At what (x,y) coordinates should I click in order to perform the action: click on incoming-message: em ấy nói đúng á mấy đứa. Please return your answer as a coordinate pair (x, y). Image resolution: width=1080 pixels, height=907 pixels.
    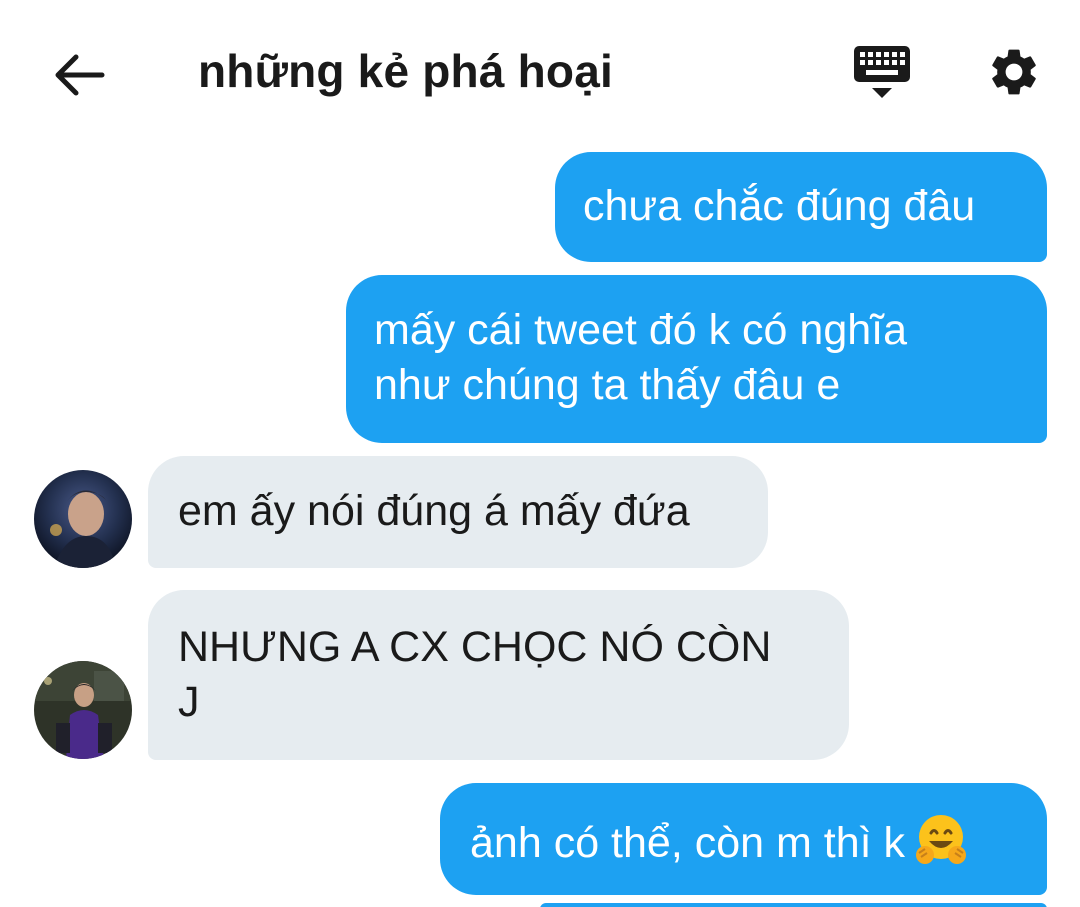
    Looking at the image, I should click on (458, 512).